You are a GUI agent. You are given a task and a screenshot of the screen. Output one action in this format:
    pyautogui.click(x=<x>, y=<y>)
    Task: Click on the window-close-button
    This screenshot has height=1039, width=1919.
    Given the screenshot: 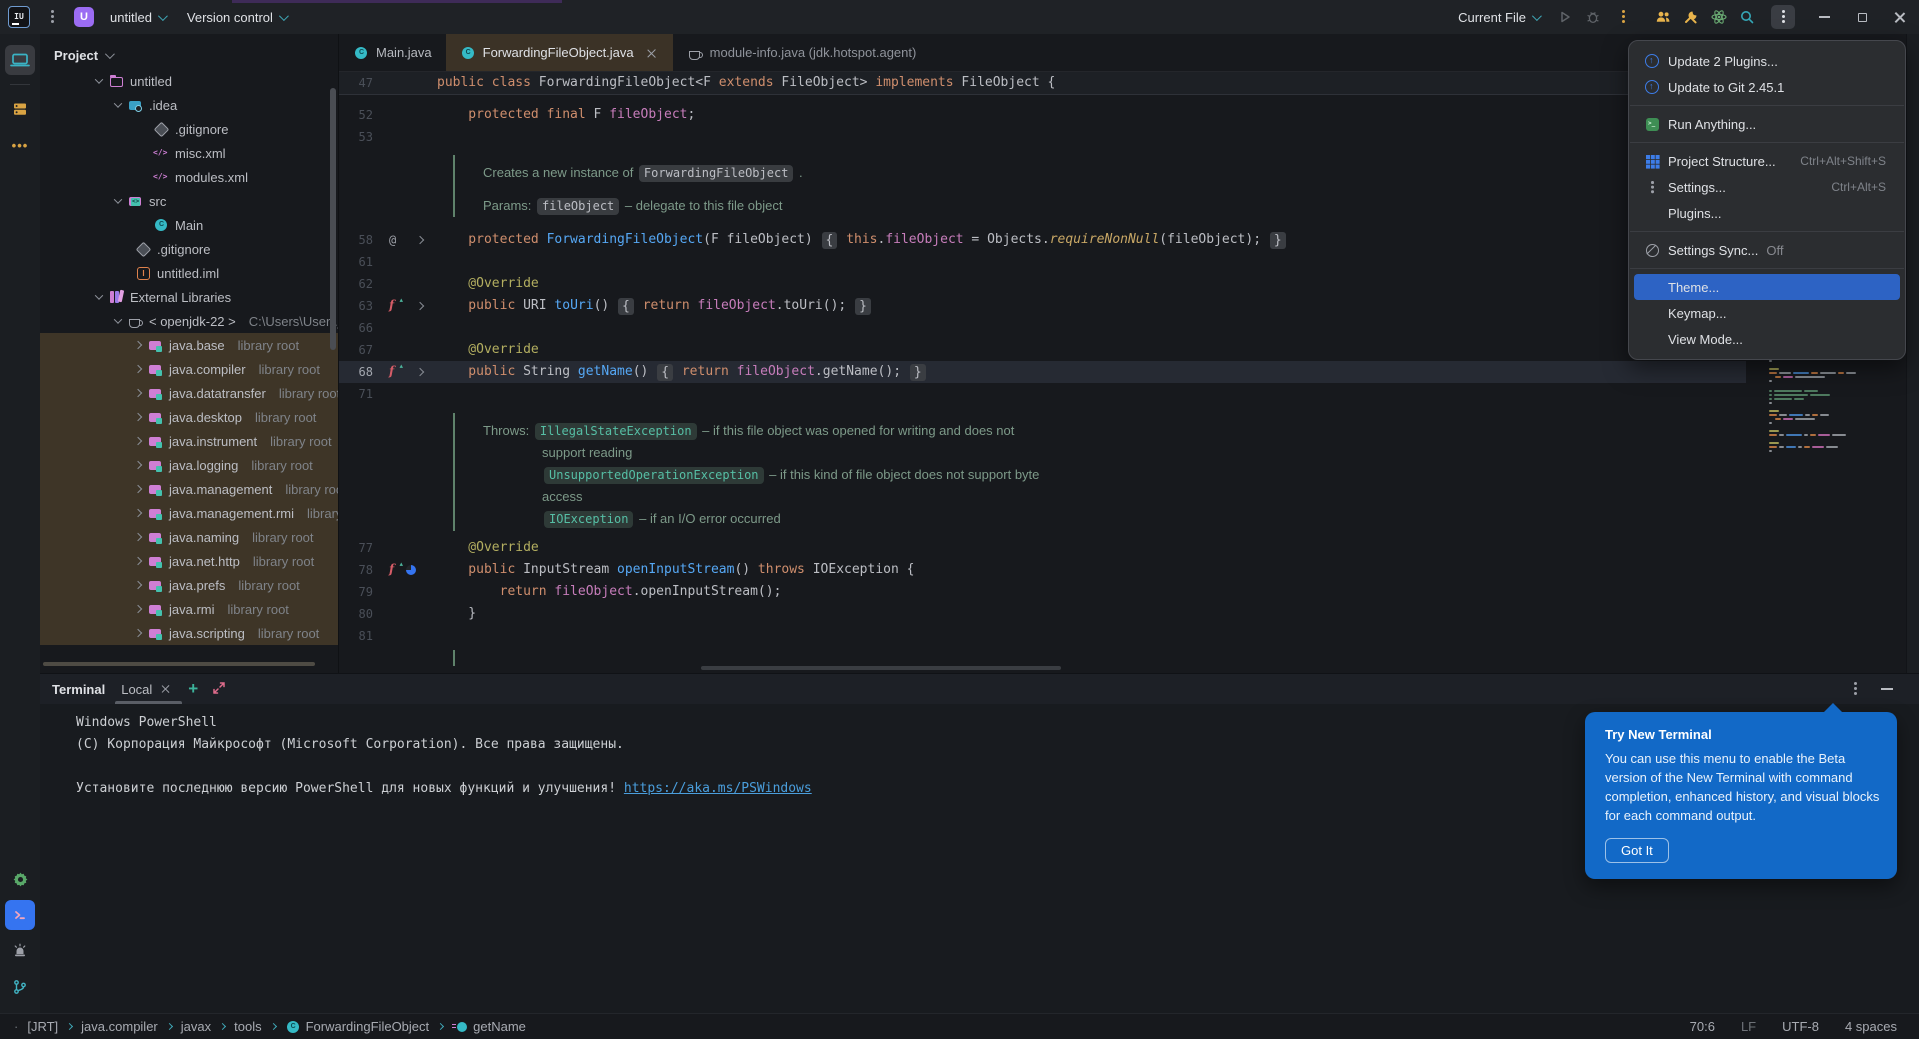 What is the action you would take?
    pyautogui.click(x=1900, y=17)
    